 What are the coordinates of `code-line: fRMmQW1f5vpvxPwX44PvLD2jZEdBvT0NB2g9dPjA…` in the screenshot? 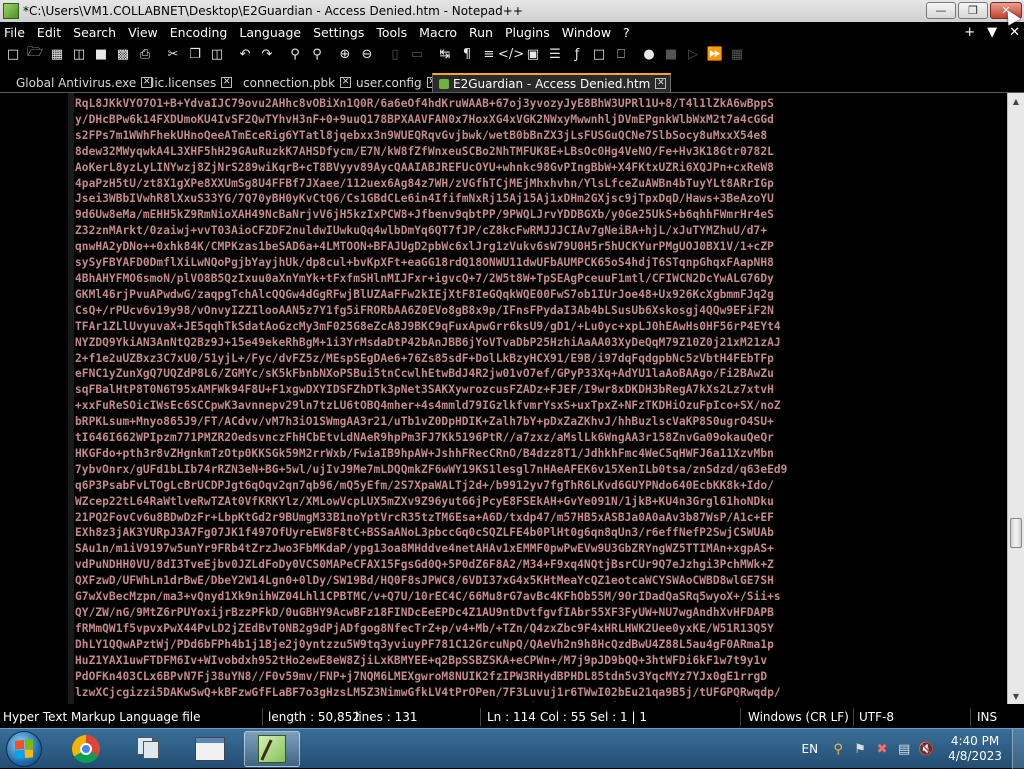 It's located at (539, 629).